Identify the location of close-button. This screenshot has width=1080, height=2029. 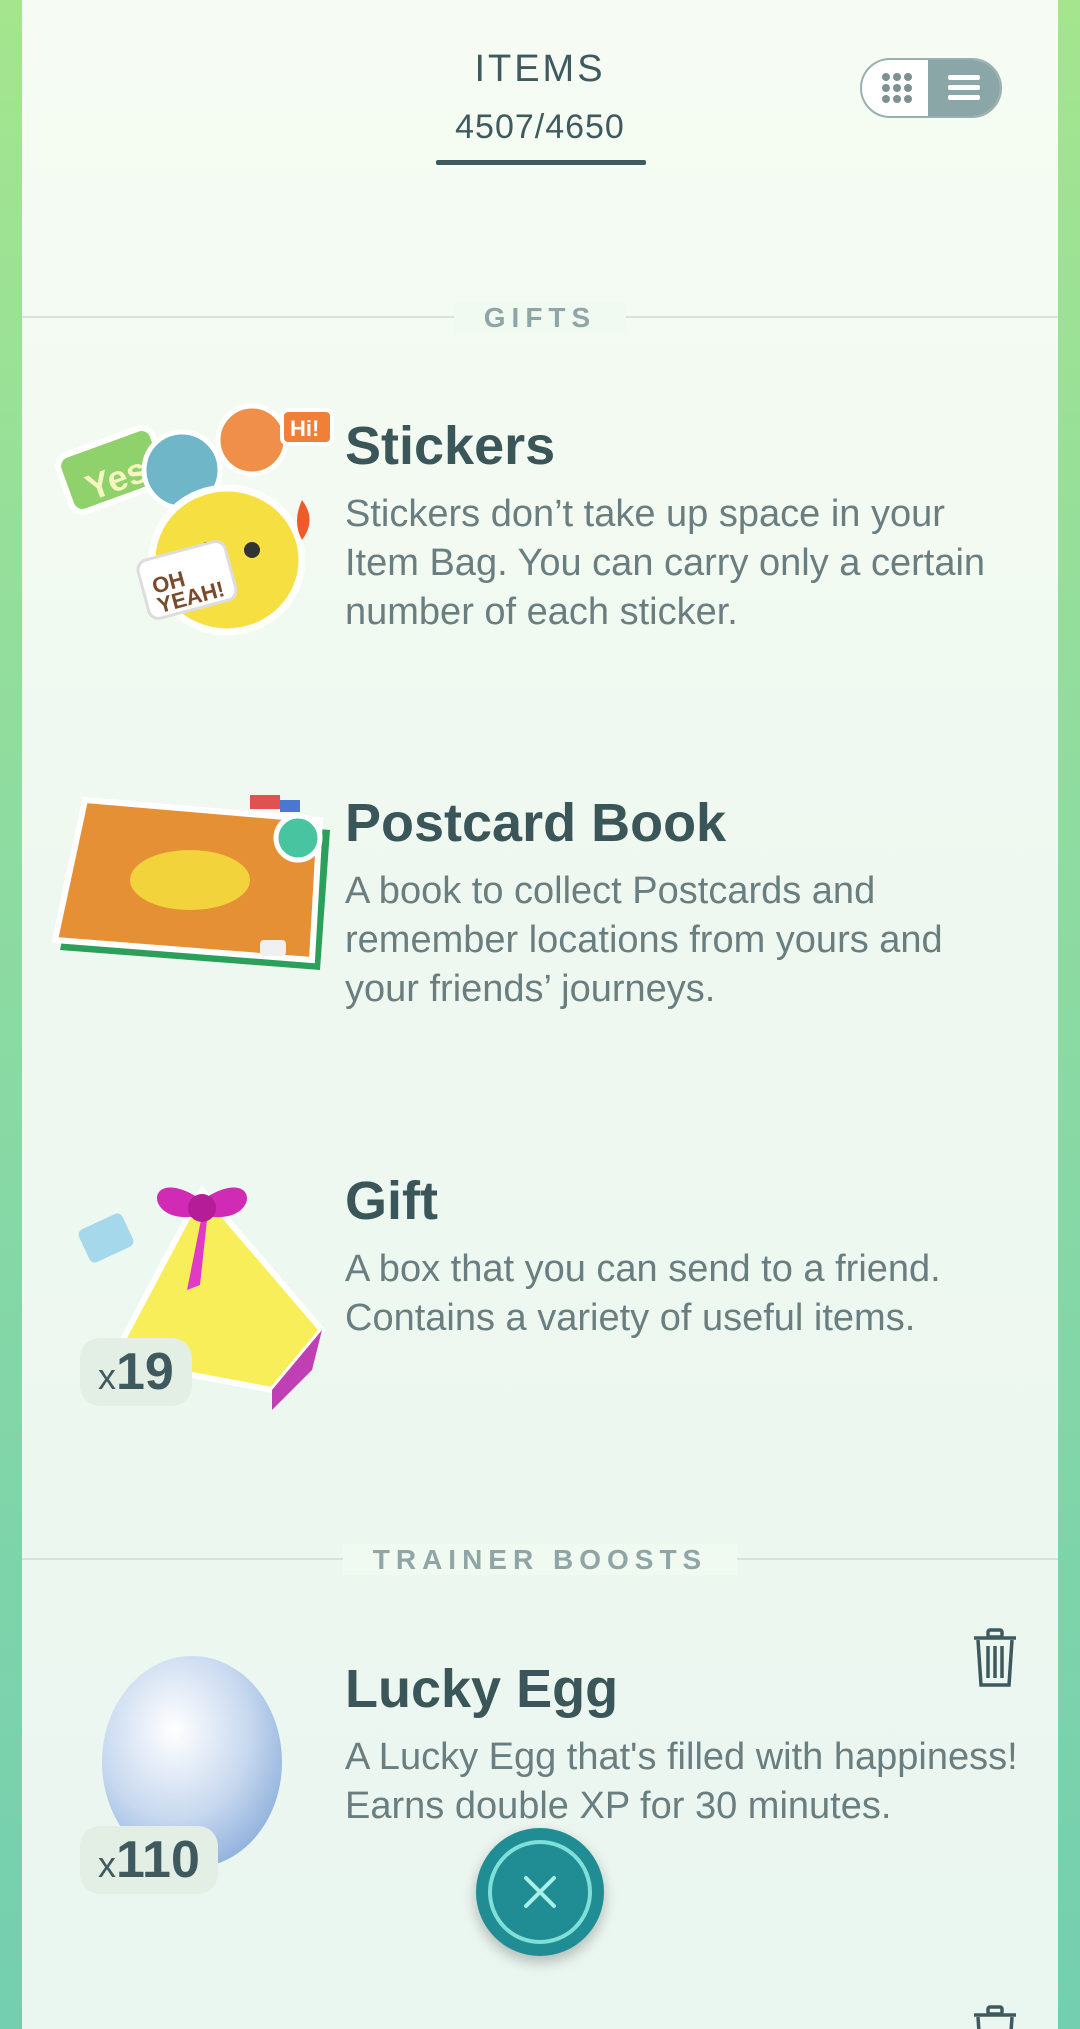
(540, 1892).